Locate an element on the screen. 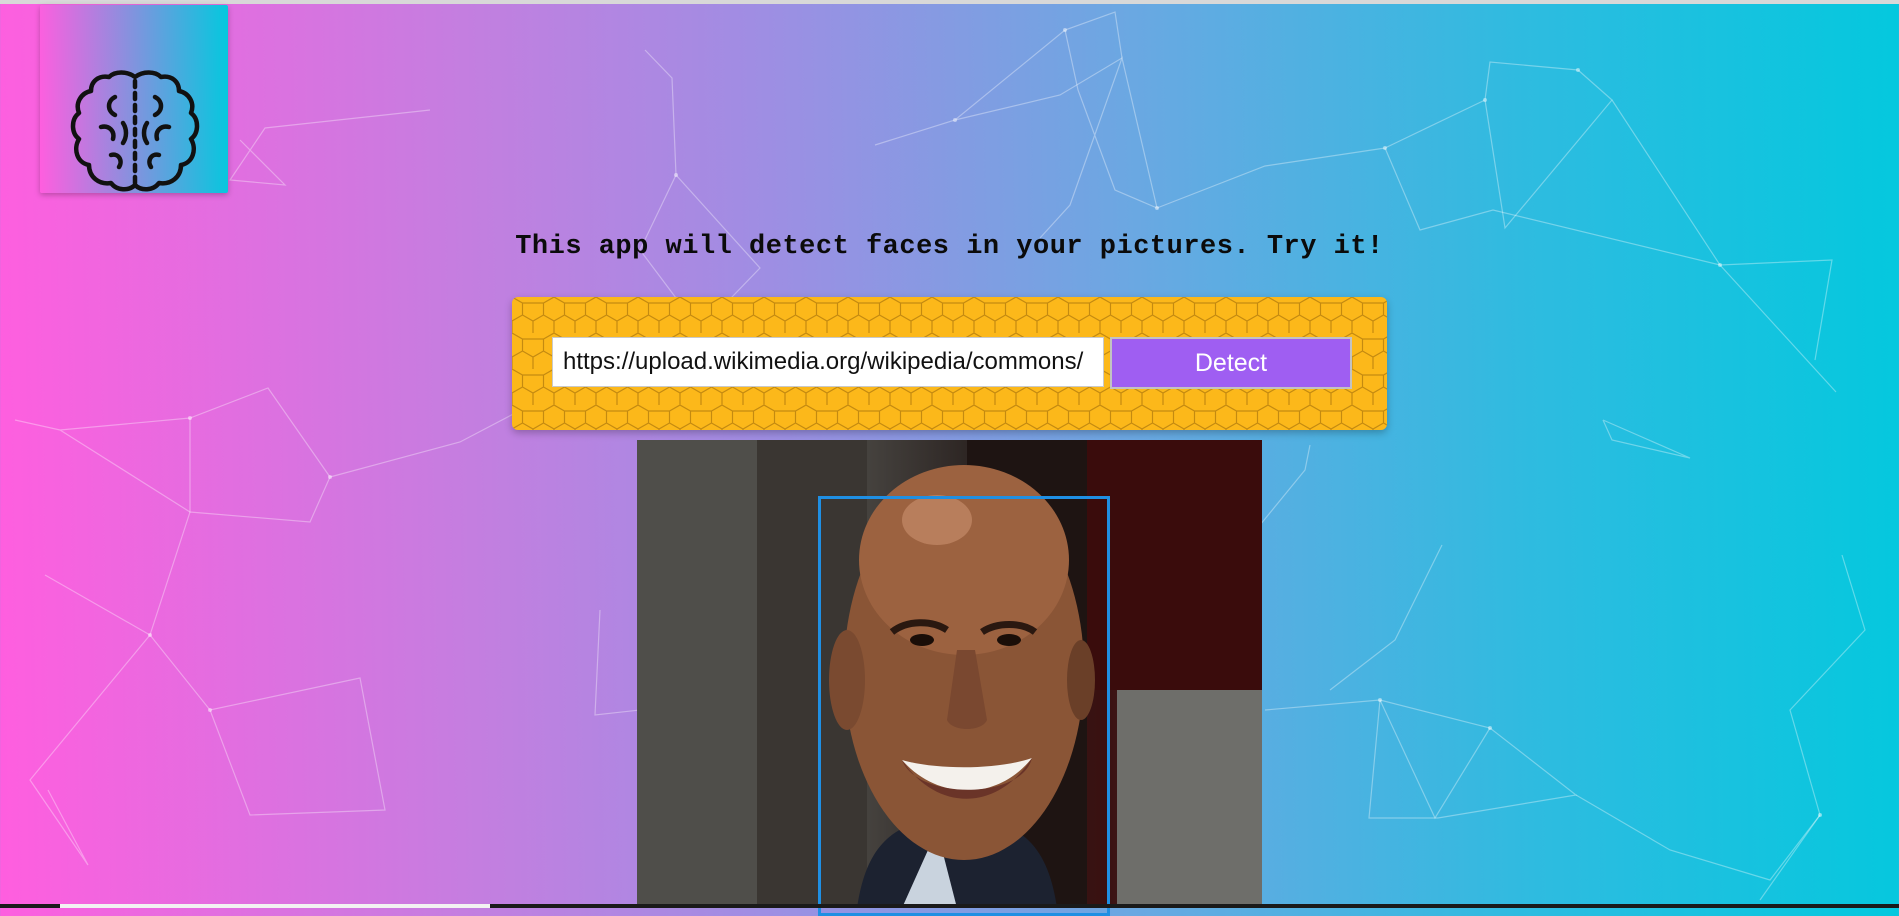 This screenshot has width=1899, height=916. image-url-form: Detect is located at coordinates (949, 363).